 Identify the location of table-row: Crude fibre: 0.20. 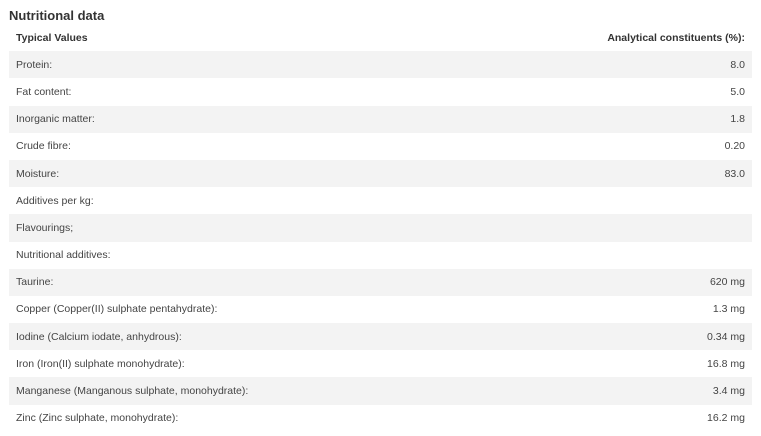
(380, 146).